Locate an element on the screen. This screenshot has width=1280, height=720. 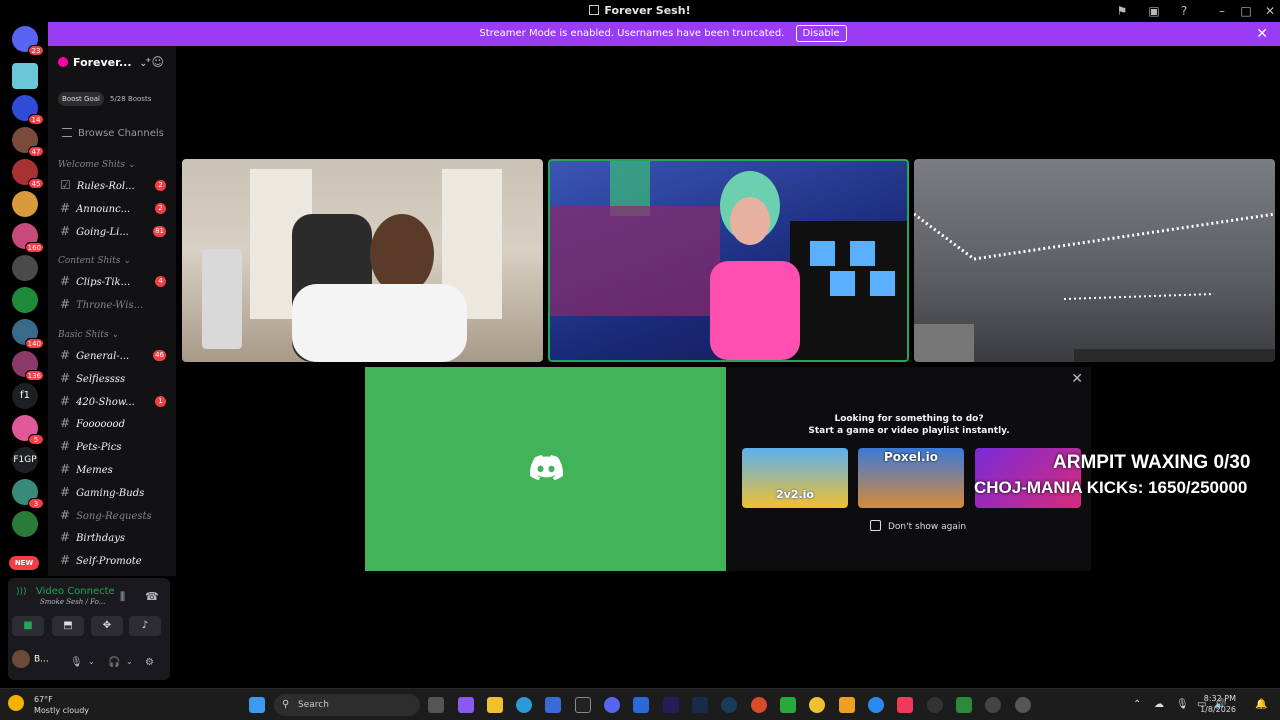
add-person-icon: ⁺☺ is located at coordinates (154, 62).